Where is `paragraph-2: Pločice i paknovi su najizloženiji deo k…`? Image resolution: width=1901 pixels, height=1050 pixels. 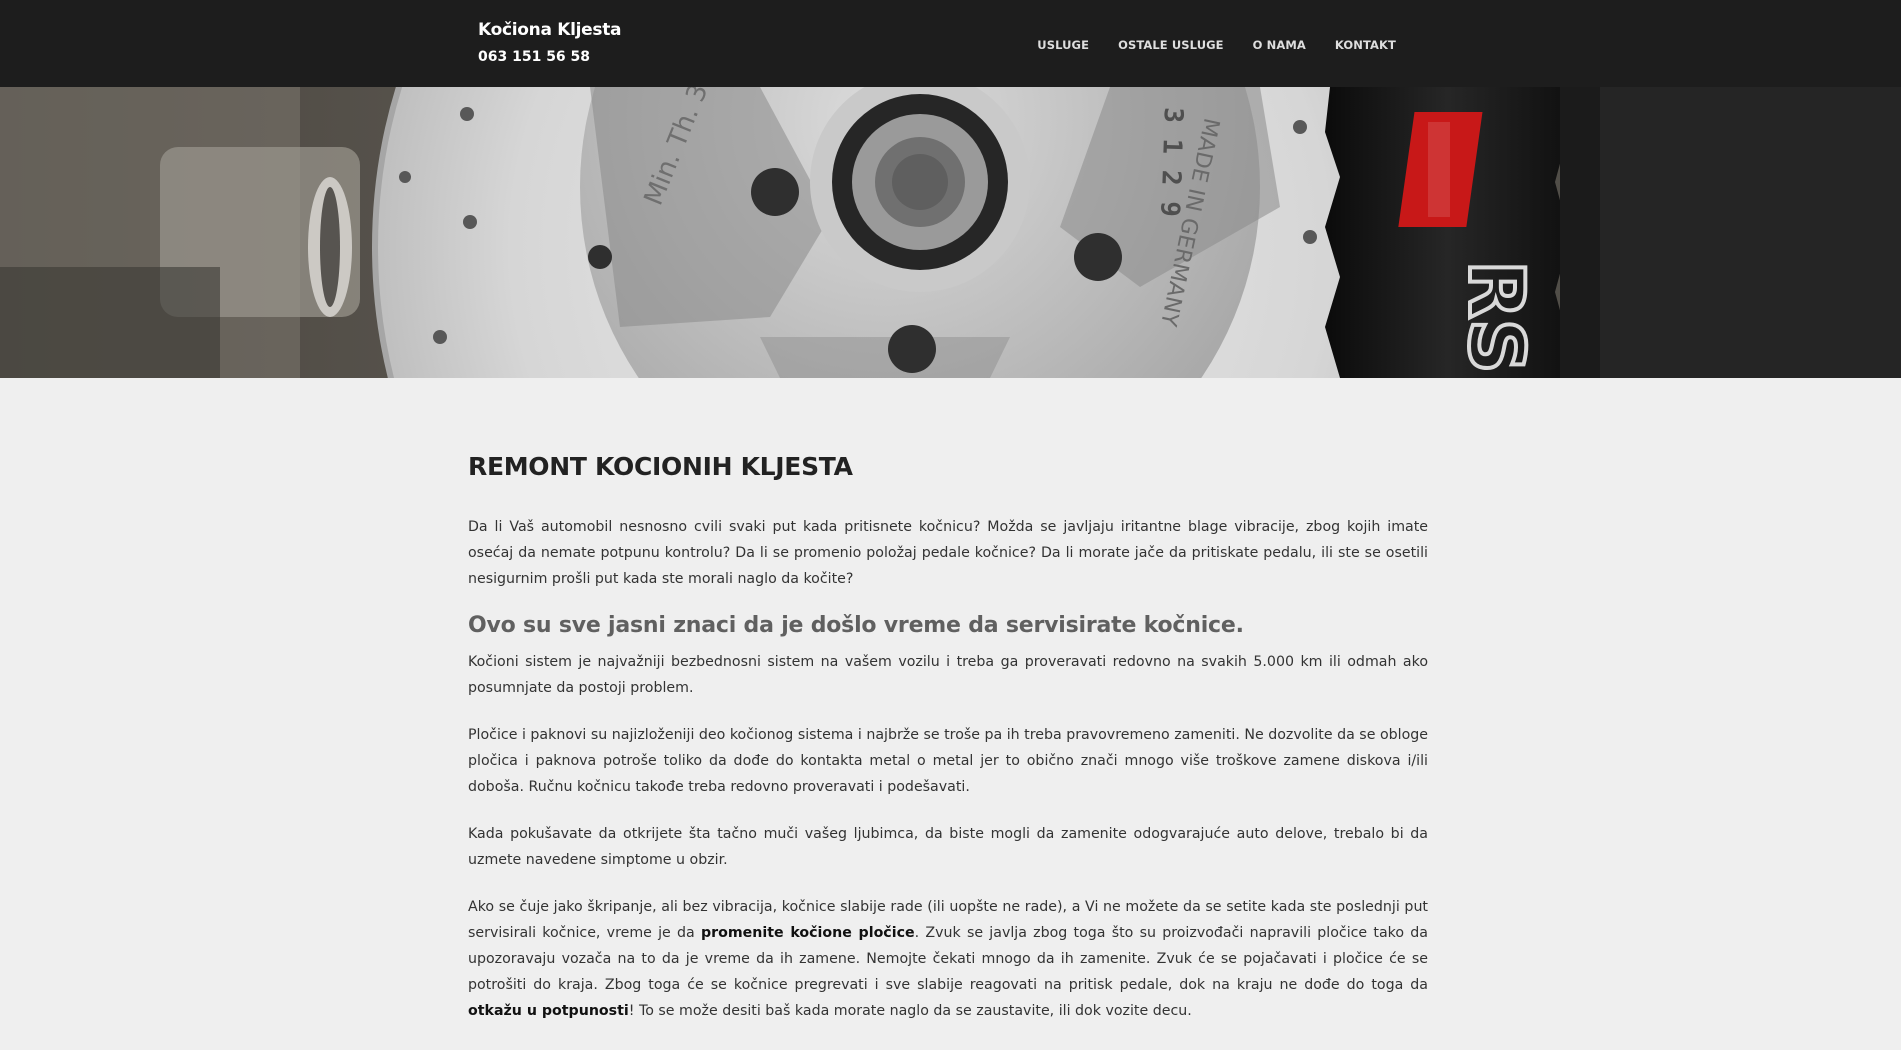 paragraph-2: Pločice i paknovi su najizloženiji deo k… is located at coordinates (948, 761).